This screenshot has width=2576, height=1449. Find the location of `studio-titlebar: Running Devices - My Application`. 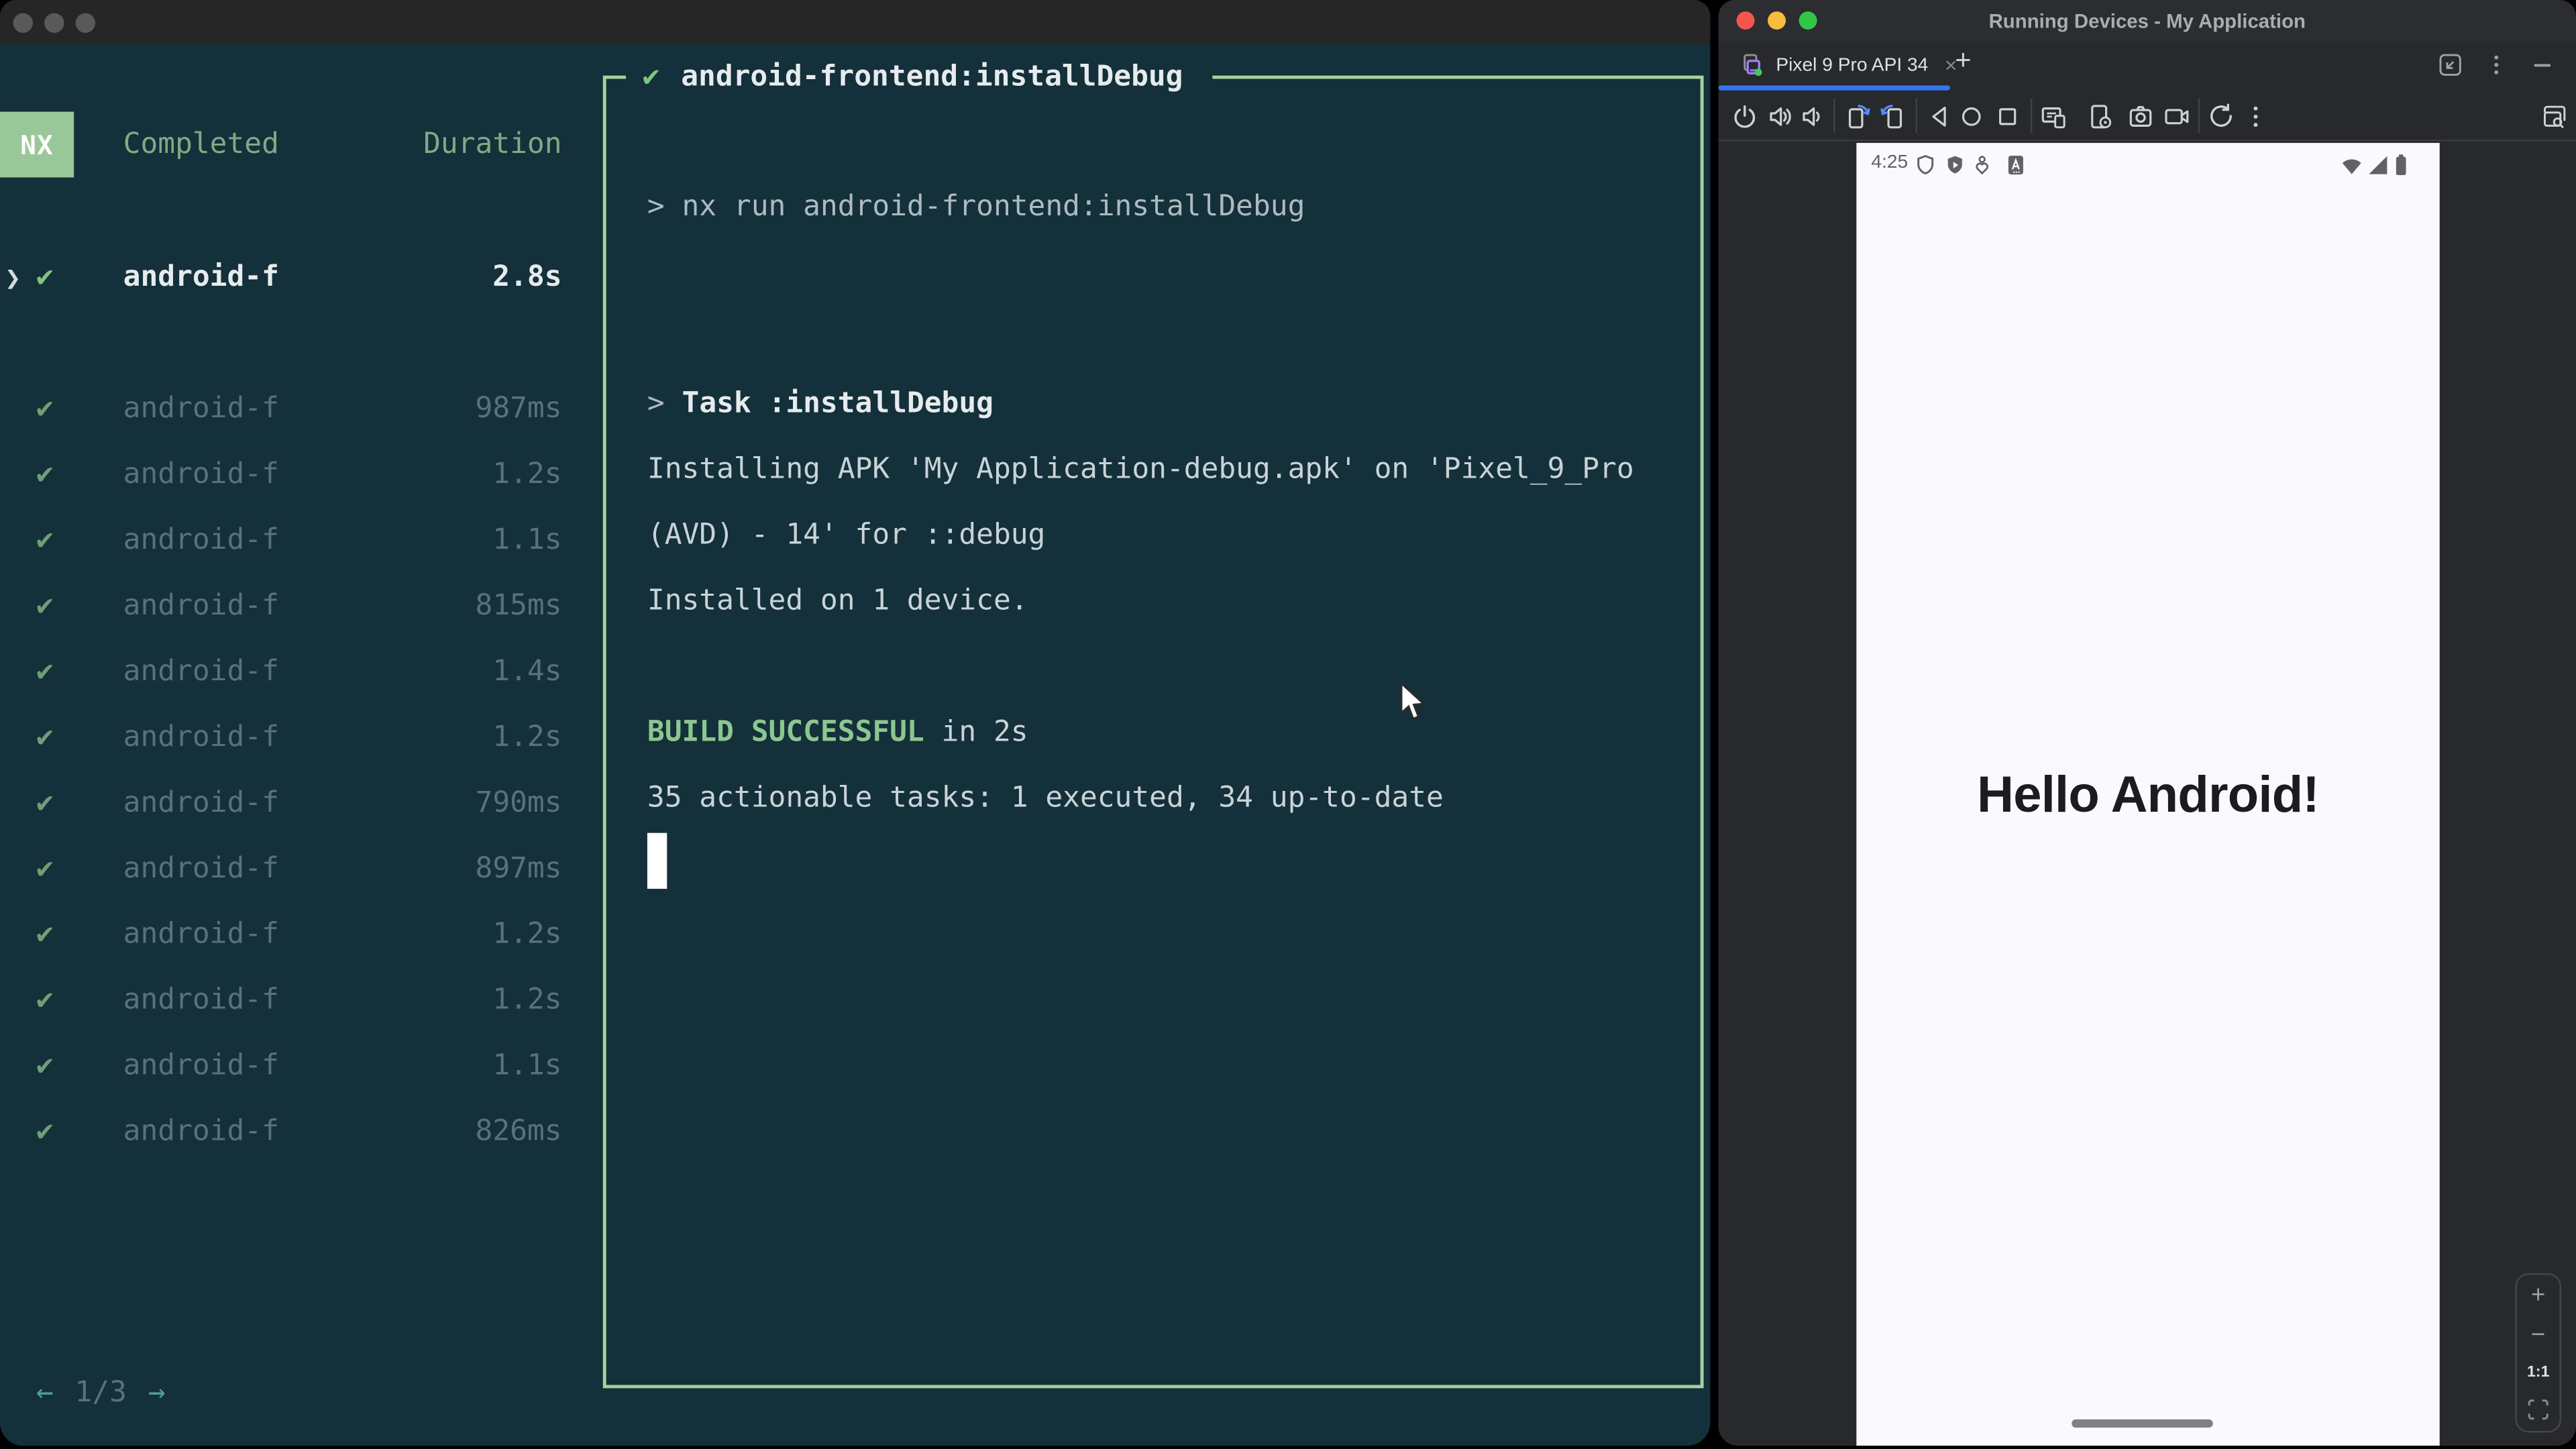

studio-titlebar: Running Devices - My Application is located at coordinates (2147, 21).